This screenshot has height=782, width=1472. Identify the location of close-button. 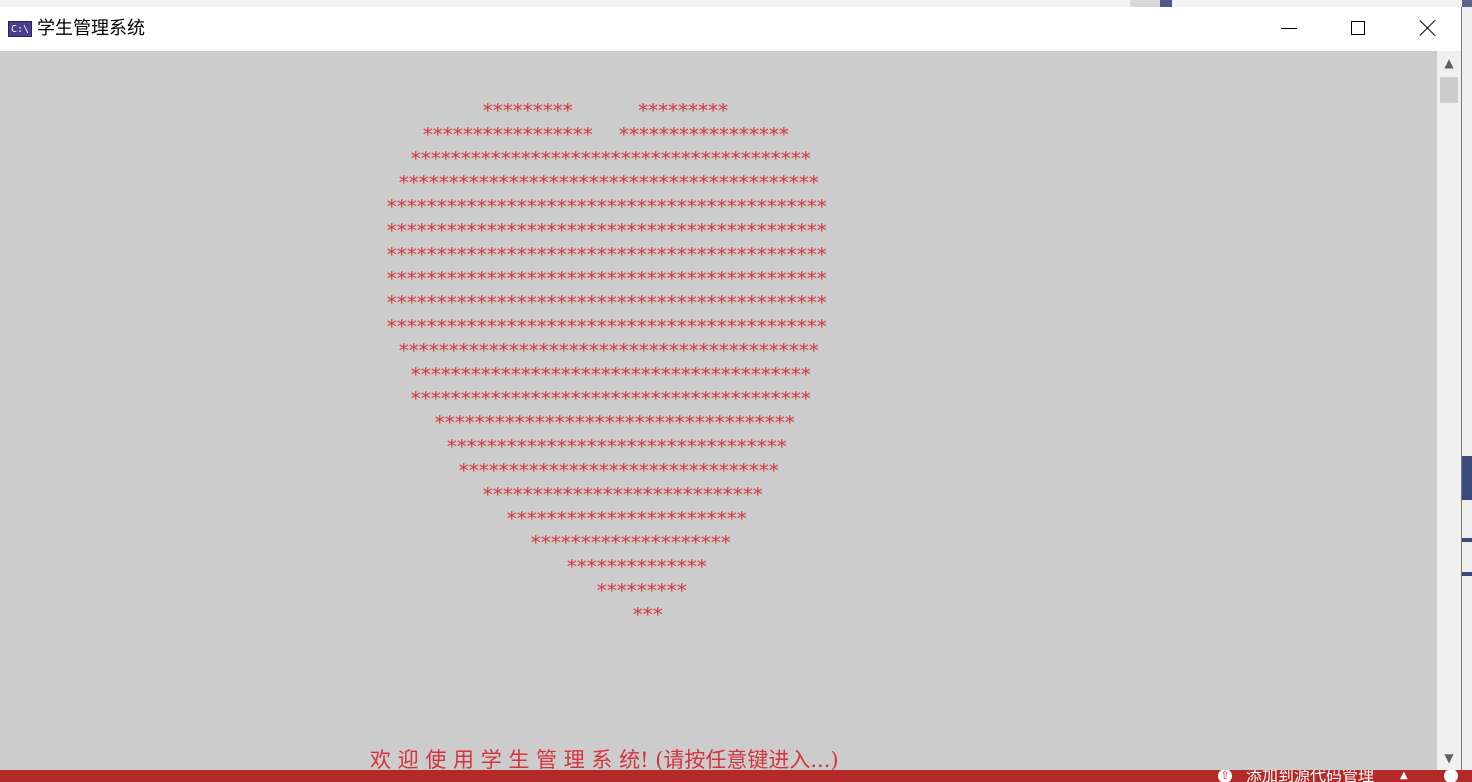
(1428, 29).